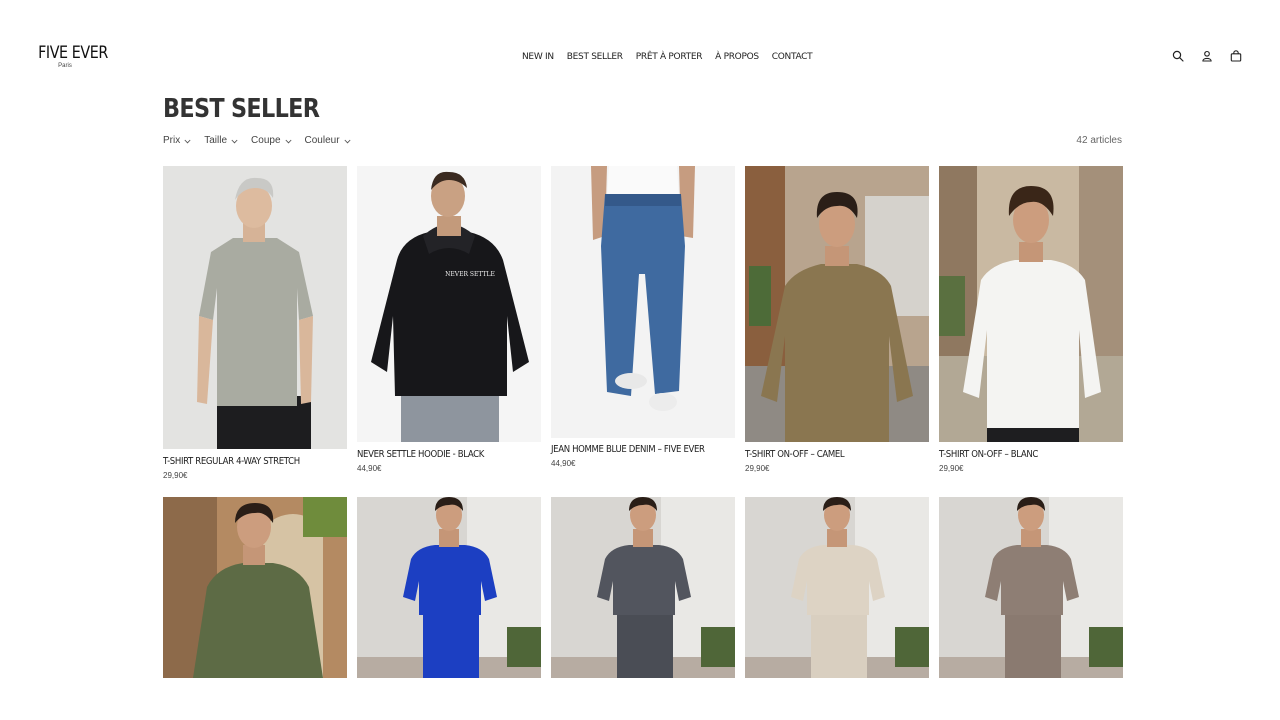 The width and height of the screenshot is (1280, 720). I want to click on product-name: T-SHIRT REGULAR 4-WAY STRETCH, so click(231, 462).